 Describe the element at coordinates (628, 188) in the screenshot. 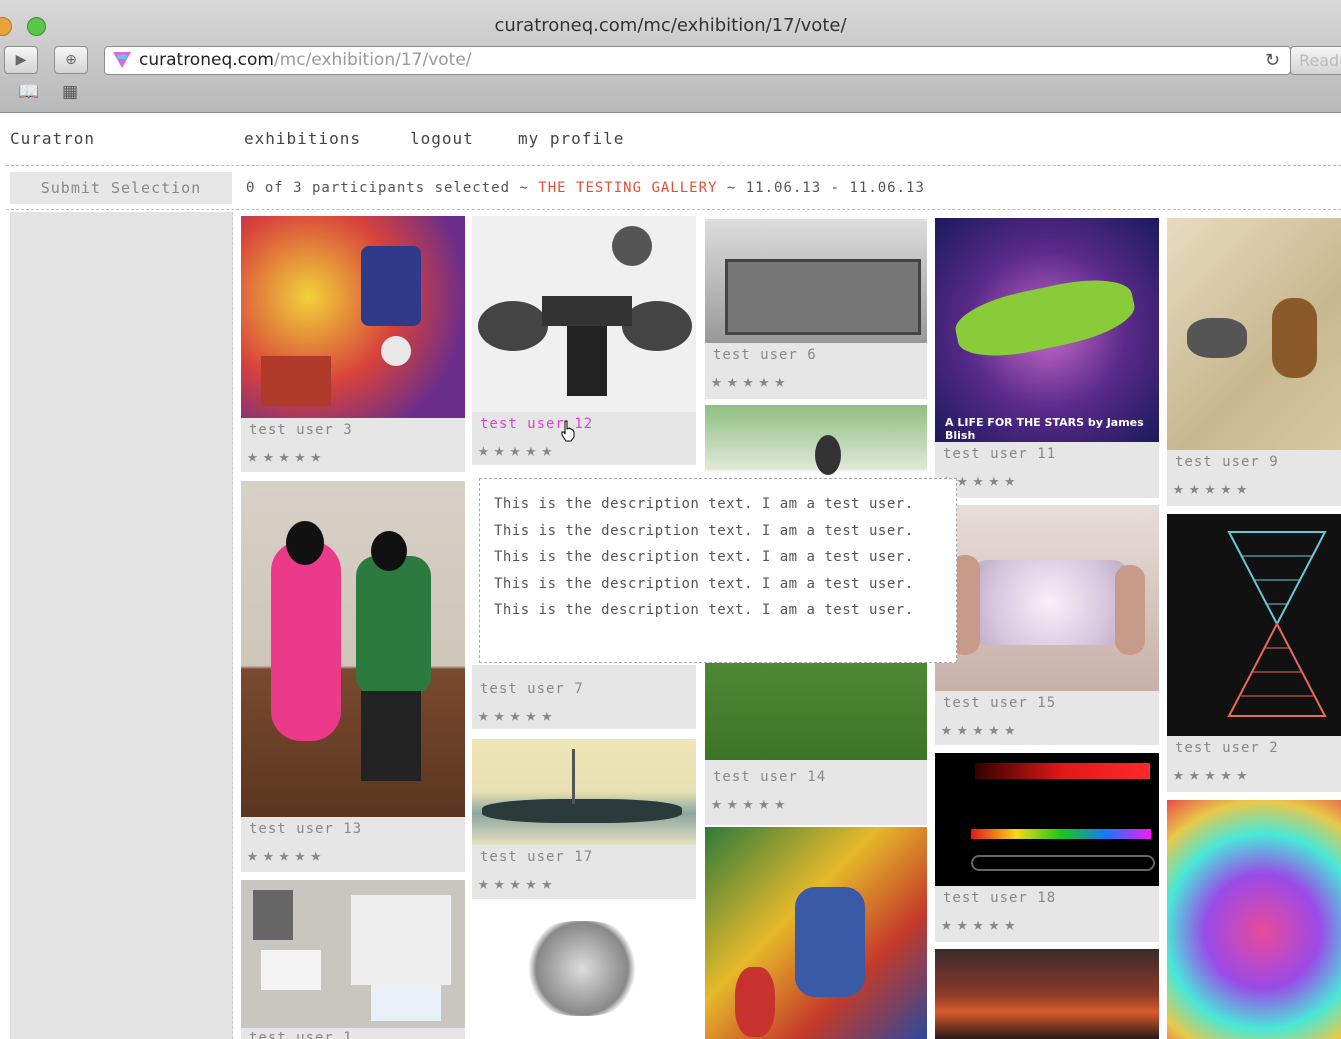

I see `gallery-name: THE TESTING GALLERY` at that location.